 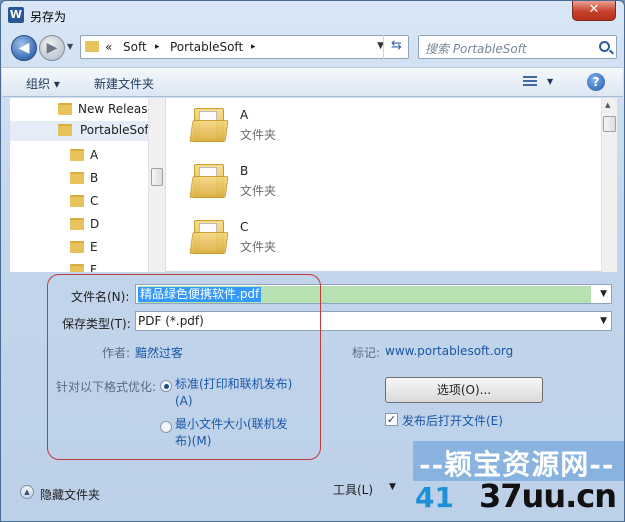 I want to click on nav-item-label: E, so click(x=94, y=247).